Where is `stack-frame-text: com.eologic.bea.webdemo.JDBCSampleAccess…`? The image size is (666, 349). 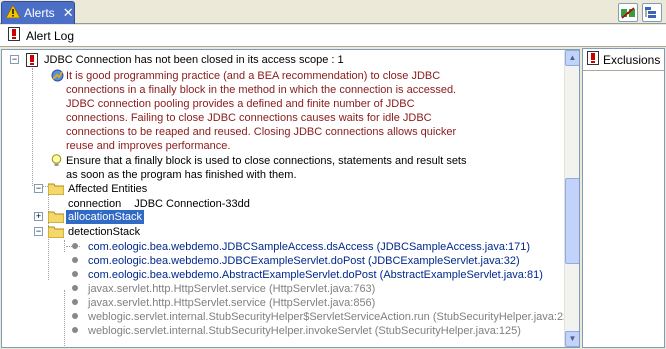
stack-frame-text: com.eologic.bea.webdemo.JDBCSampleAccess… is located at coordinates (309, 247).